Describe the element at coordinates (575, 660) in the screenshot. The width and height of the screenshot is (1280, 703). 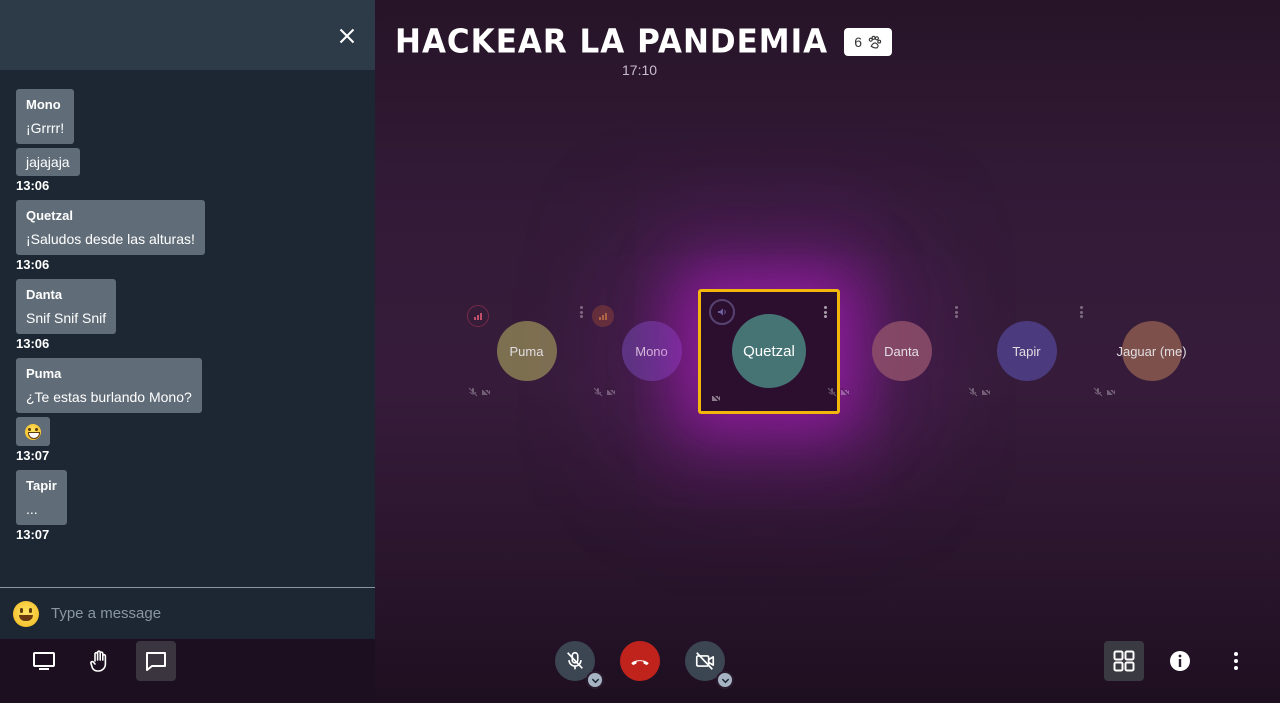
I see `mic-off-icon` at that location.